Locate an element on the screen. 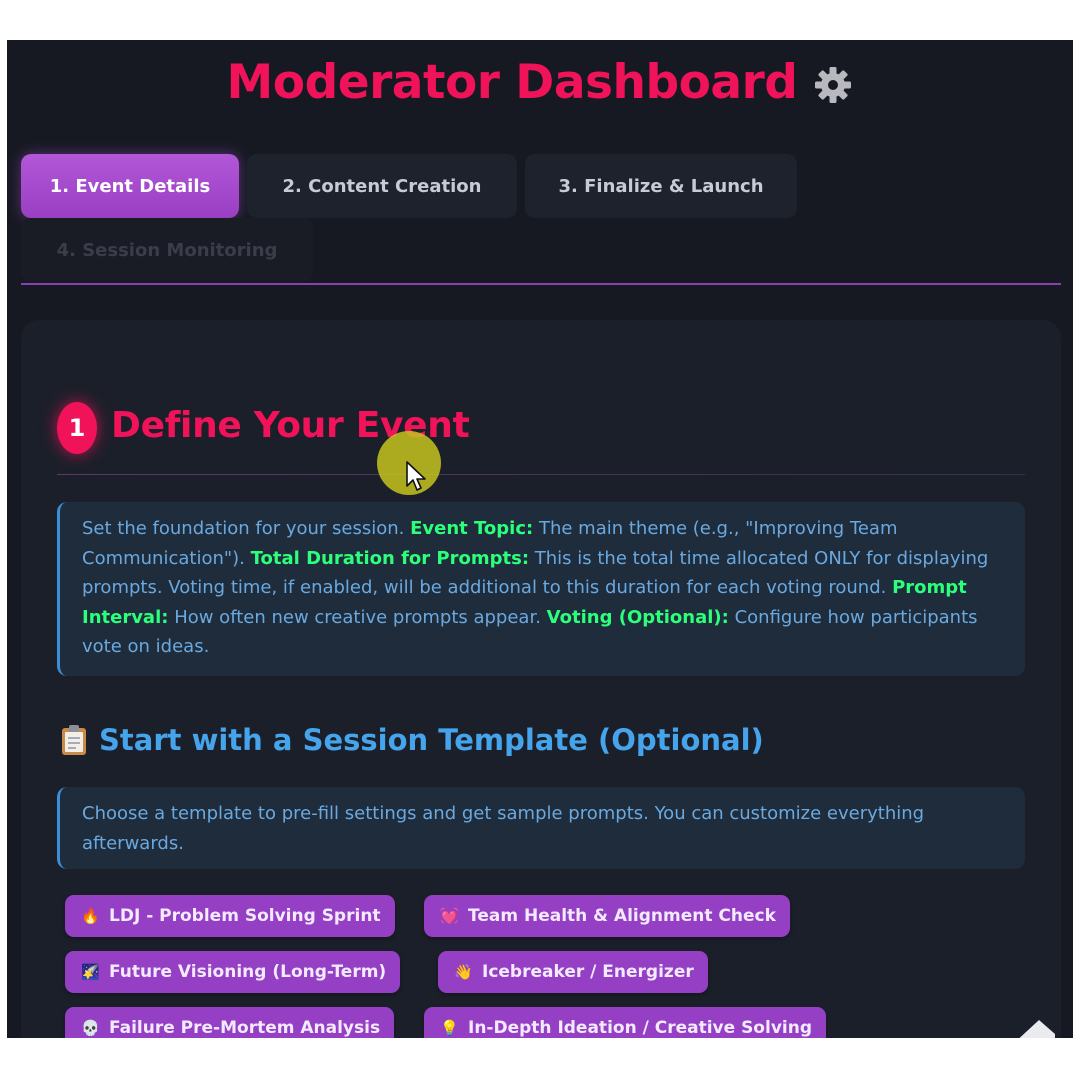 The image size is (1080, 1080). tab-content-creation: 2. Content Creation is located at coordinates (382, 186).